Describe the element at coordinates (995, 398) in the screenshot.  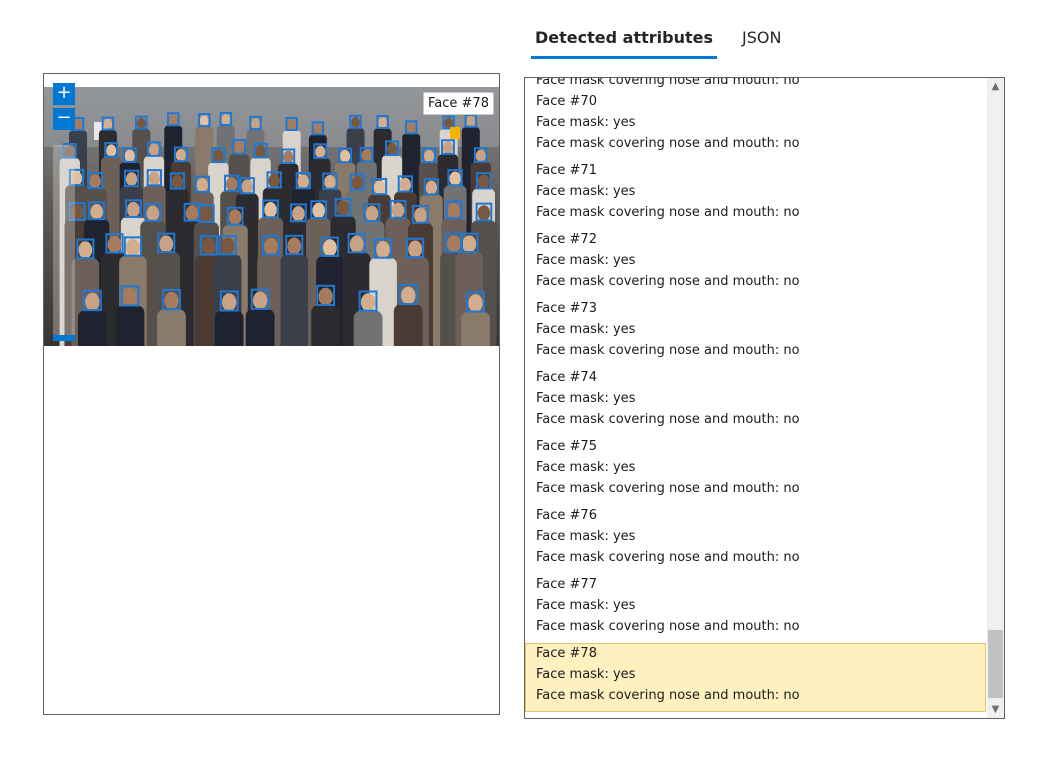
I see `scrollbar: ▲ ▼` at that location.